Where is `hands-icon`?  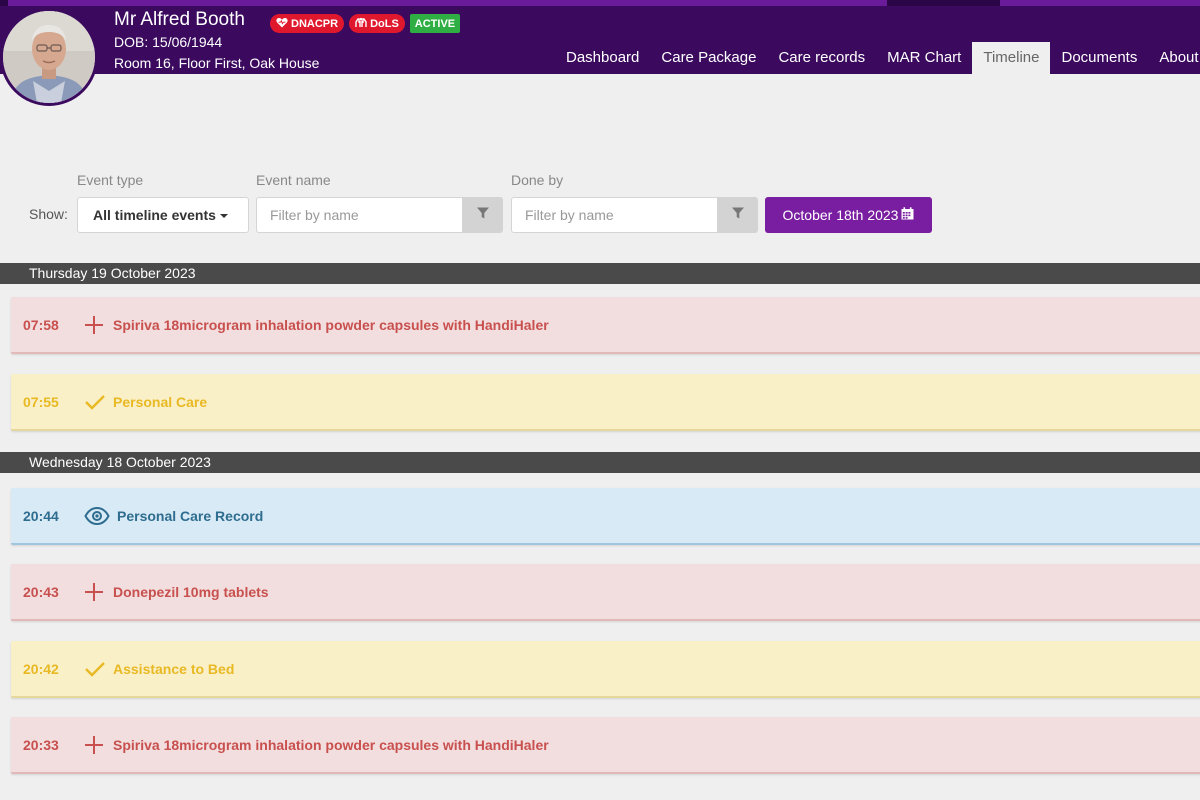
hands-icon is located at coordinates (361, 24).